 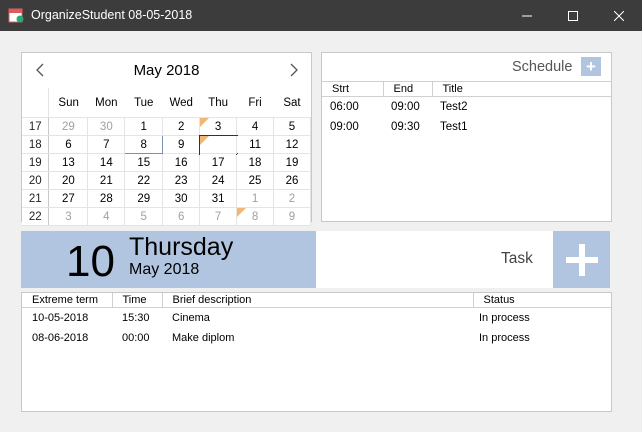 I want to click on calendar-day: 22, so click(x=144, y=180).